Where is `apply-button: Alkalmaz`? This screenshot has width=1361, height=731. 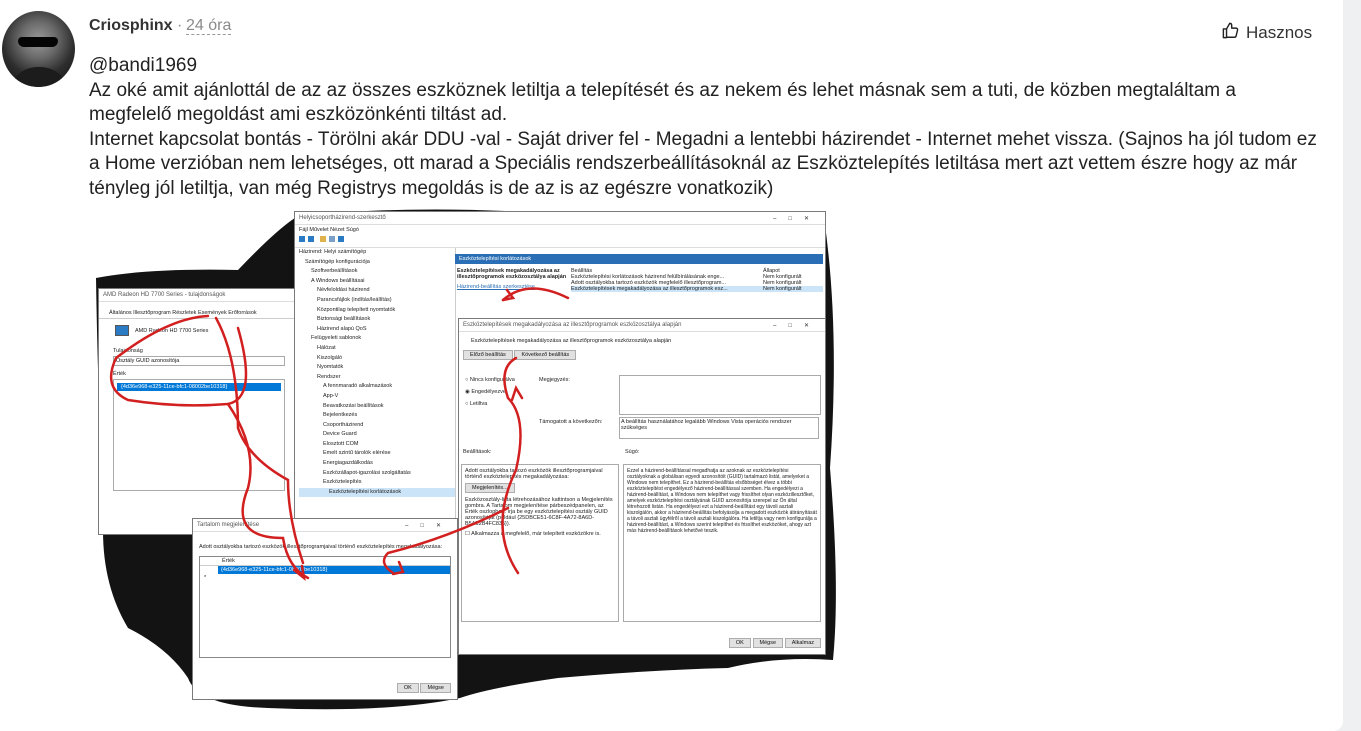
apply-button: Alkalmaz is located at coordinates (802, 643).